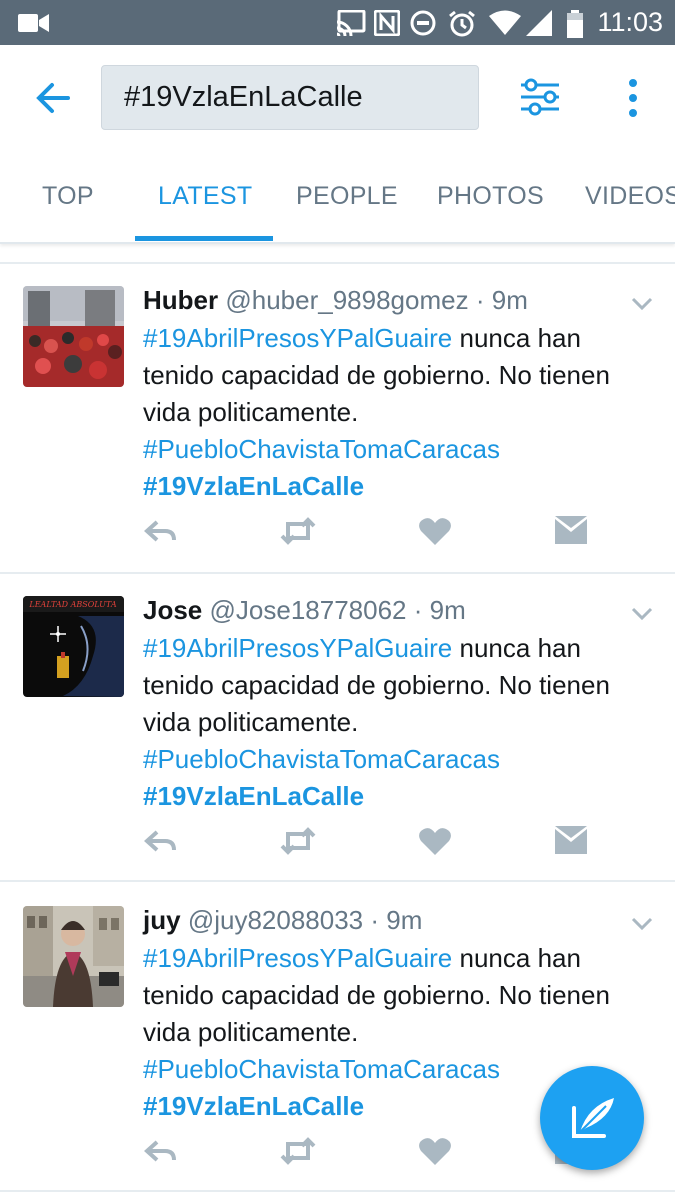 This screenshot has width=675, height=1200. I want to click on display-name: juy, so click(162, 920).